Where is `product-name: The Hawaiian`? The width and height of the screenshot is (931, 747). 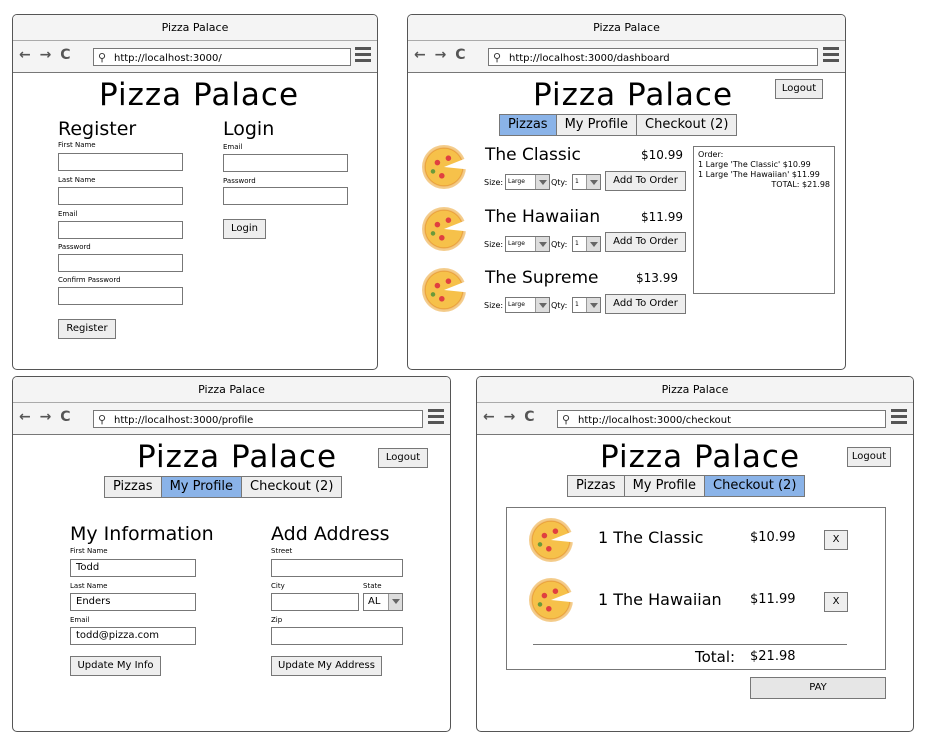 product-name: The Hawaiian is located at coordinates (543, 217).